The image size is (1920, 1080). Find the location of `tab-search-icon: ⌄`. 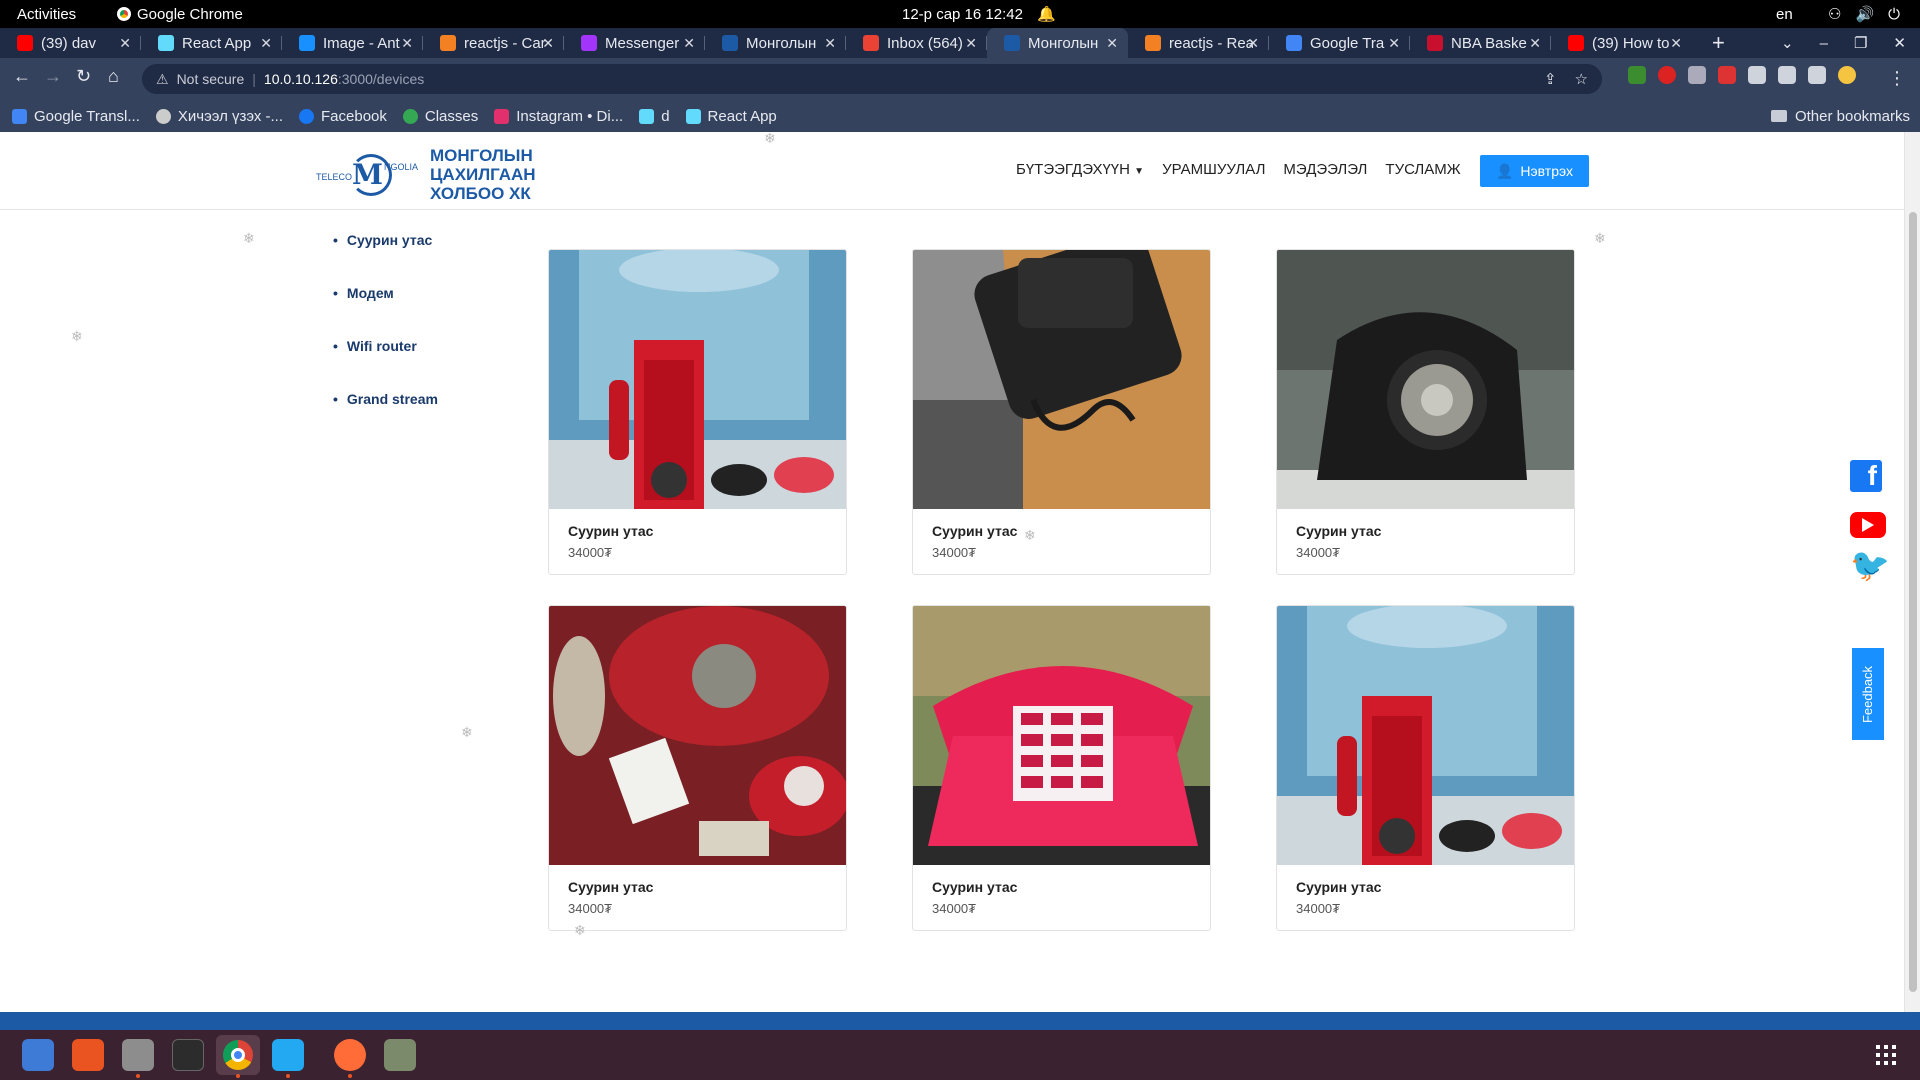

tab-search-icon: ⌄ is located at coordinates (1787, 43).